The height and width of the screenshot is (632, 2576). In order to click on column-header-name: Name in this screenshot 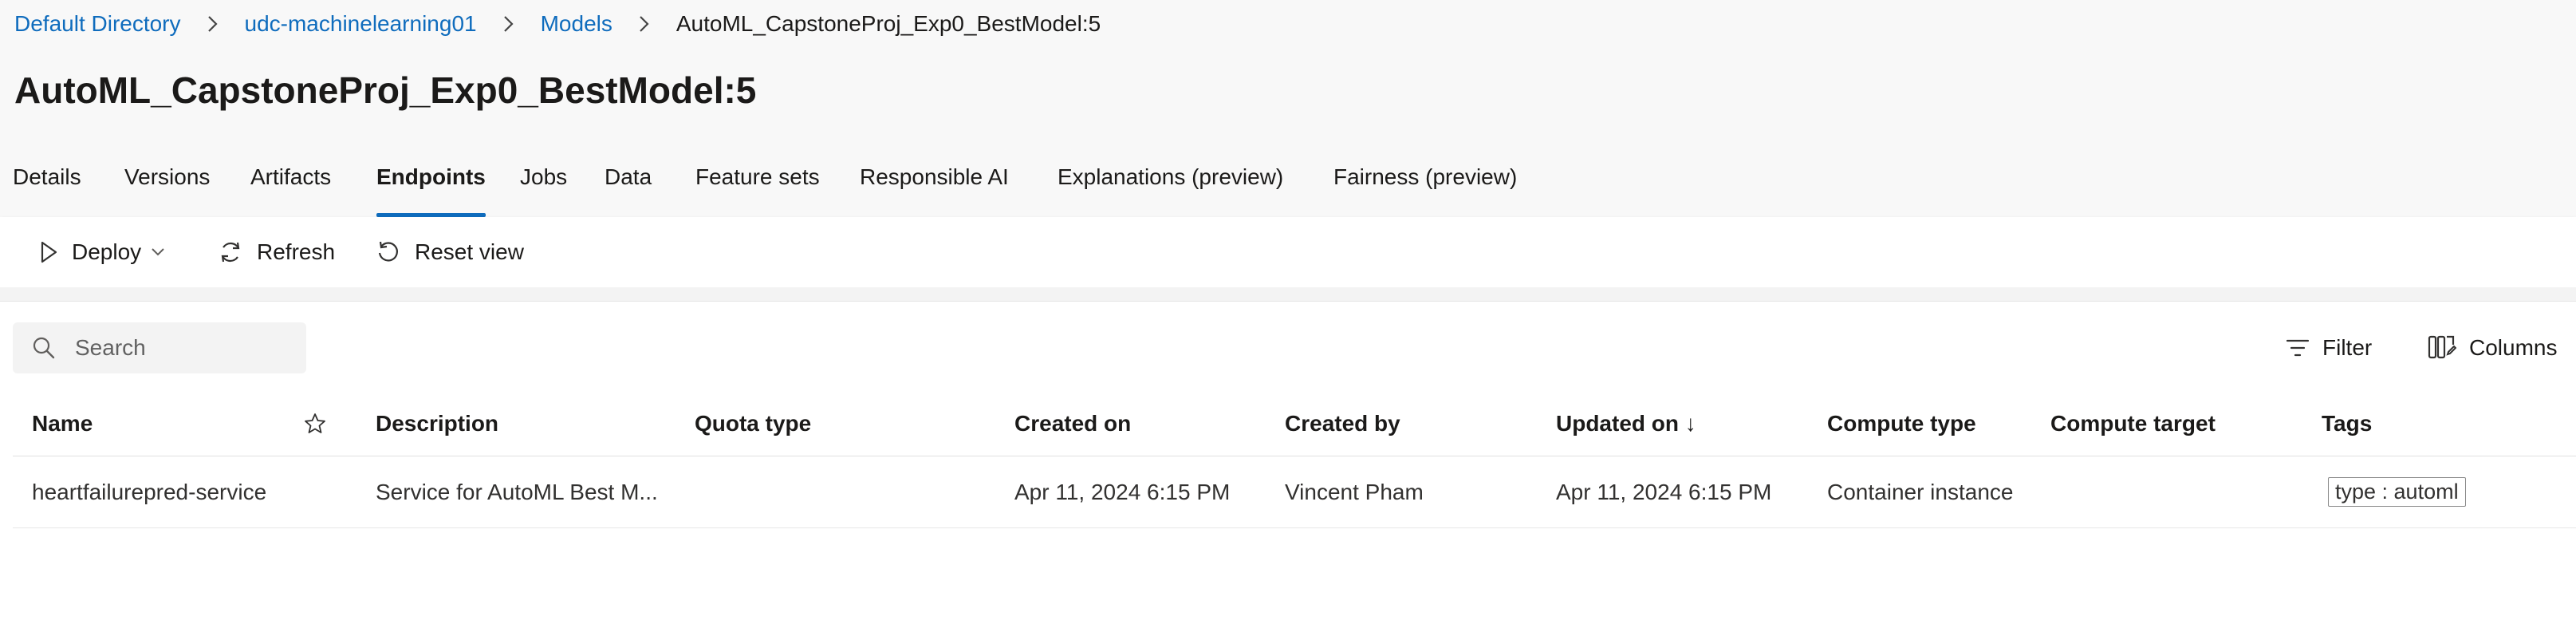, I will do `click(62, 424)`.